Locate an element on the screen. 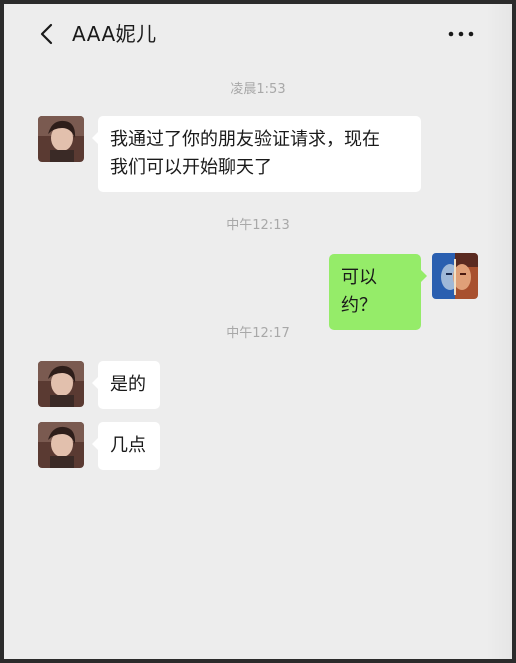 The image size is (516, 663). back-button is located at coordinates (48, 34).